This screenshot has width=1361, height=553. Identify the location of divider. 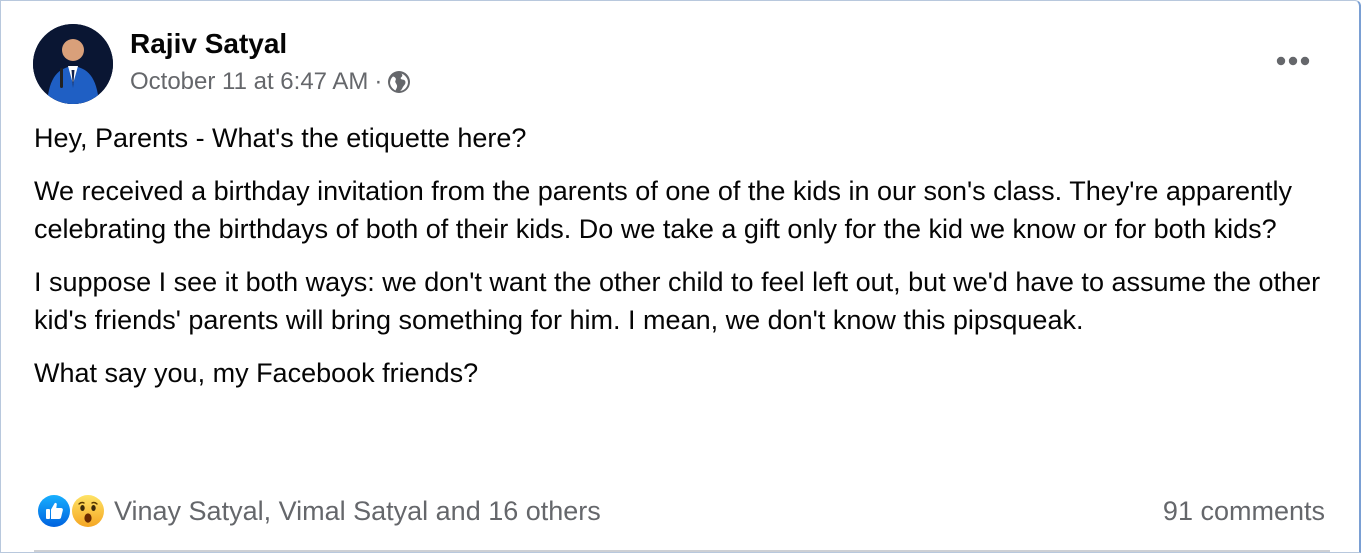
(682, 551).